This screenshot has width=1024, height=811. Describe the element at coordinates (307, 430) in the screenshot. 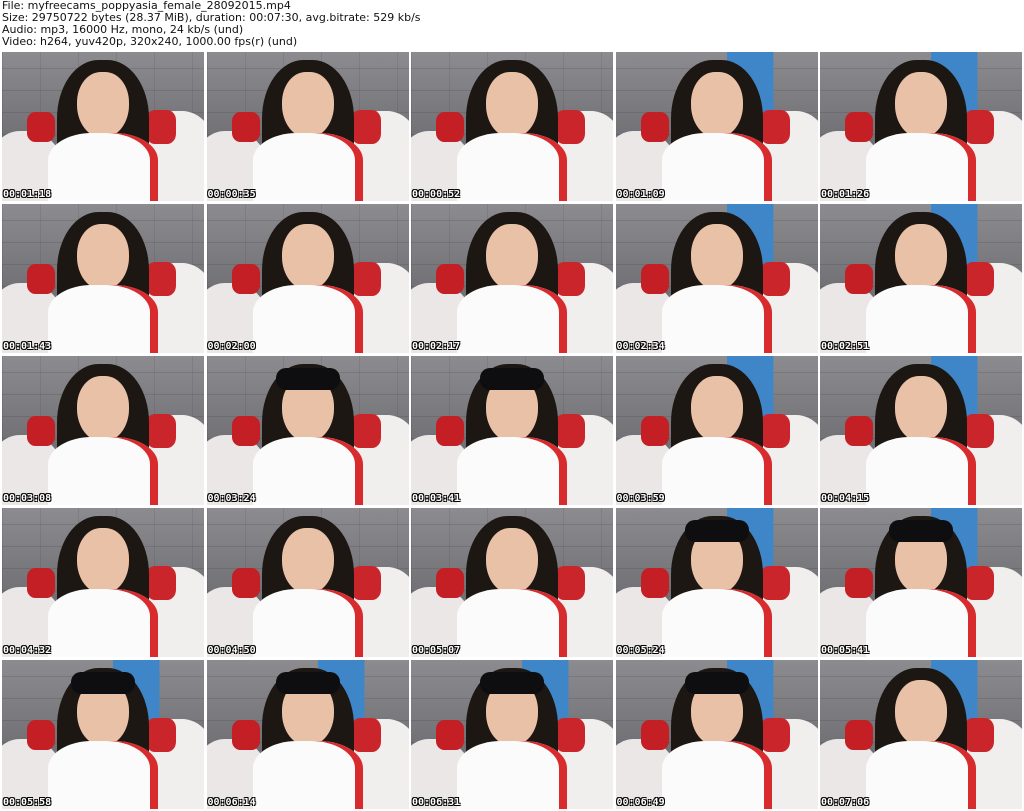

I see `video-thumbnail: 00:03:24` at that location.